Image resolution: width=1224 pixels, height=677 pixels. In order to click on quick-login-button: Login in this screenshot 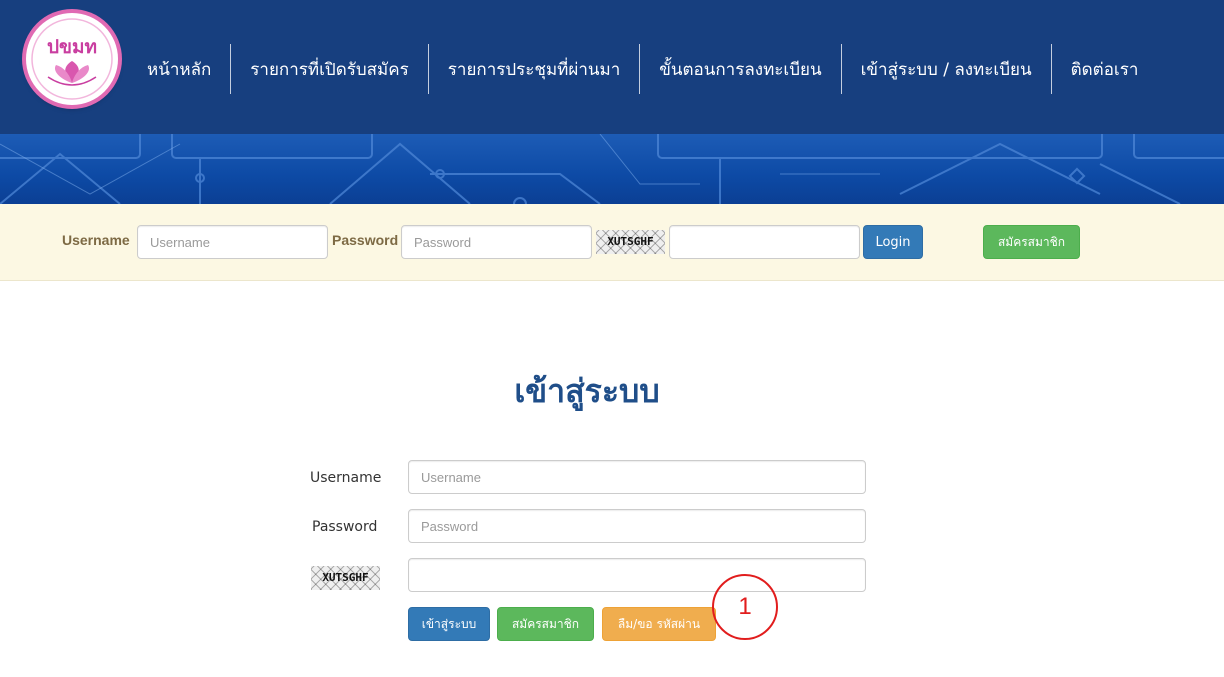, I will do `click(893, 242)`.